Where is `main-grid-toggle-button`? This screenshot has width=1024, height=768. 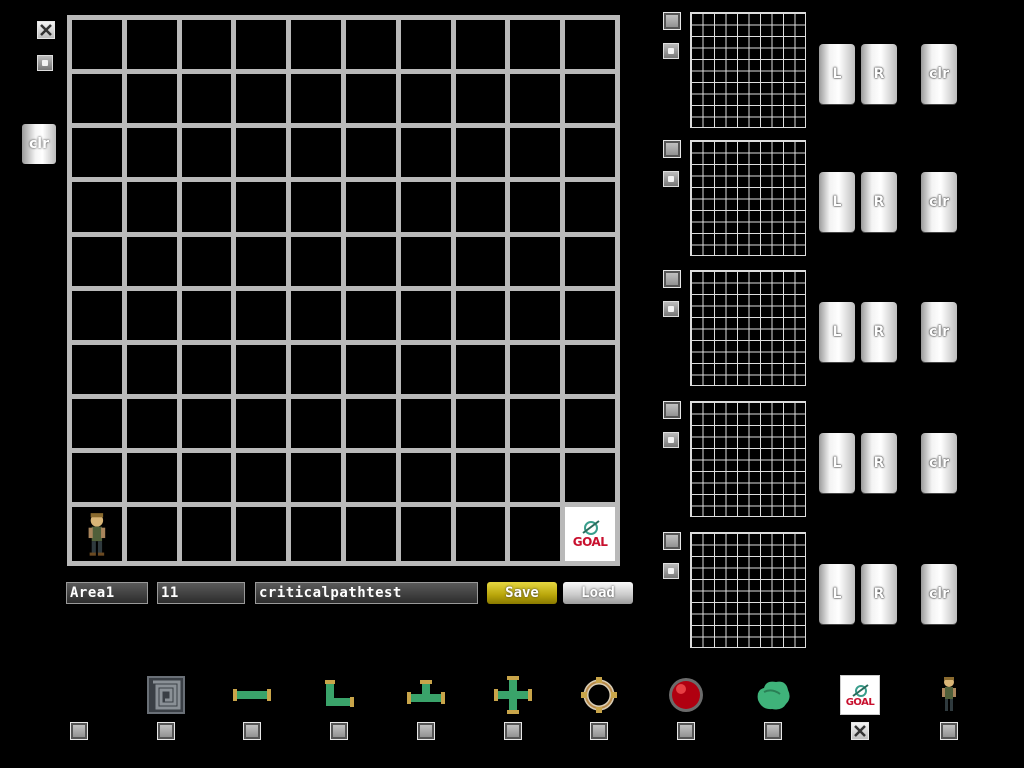
main-grid-toggle-button is located at coordinates (45, 63).